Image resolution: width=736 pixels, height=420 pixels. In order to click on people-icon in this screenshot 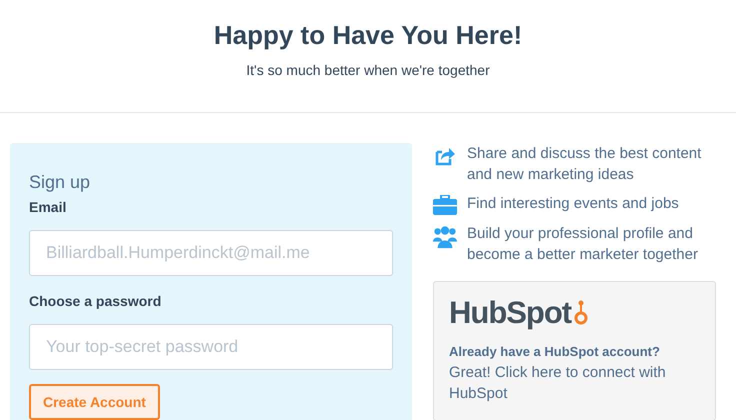, I will do `click(445, 237)`.